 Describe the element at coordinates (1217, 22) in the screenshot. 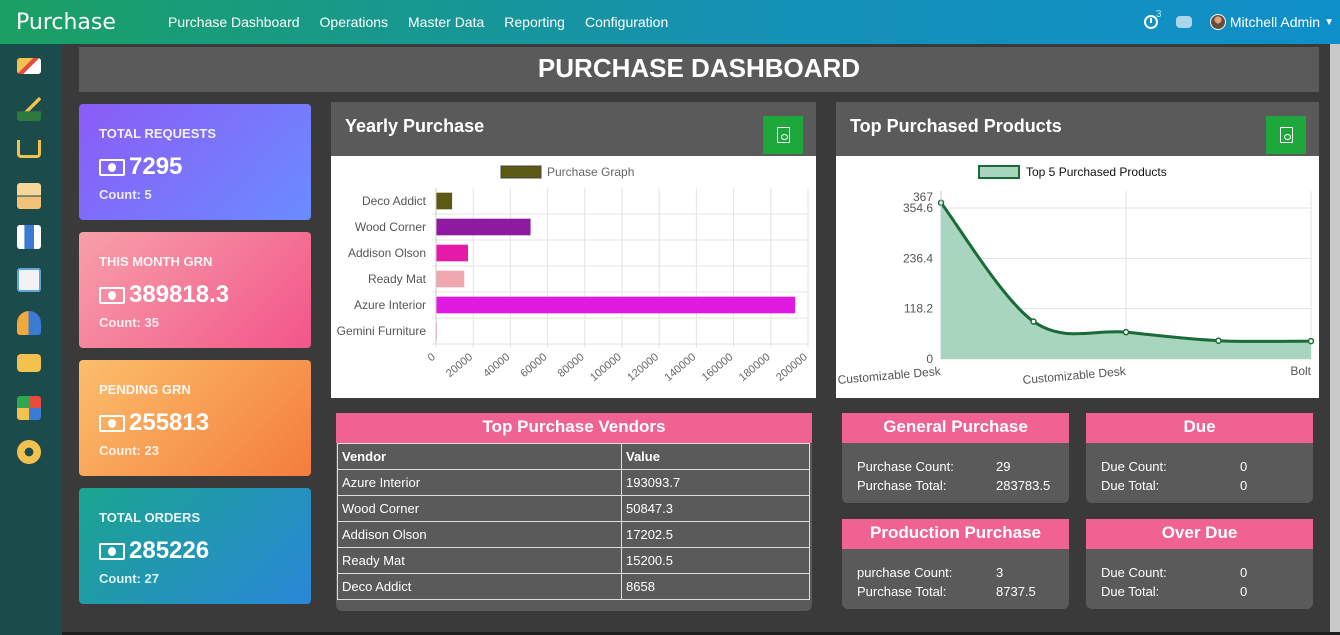

I see `avatar` at that location.